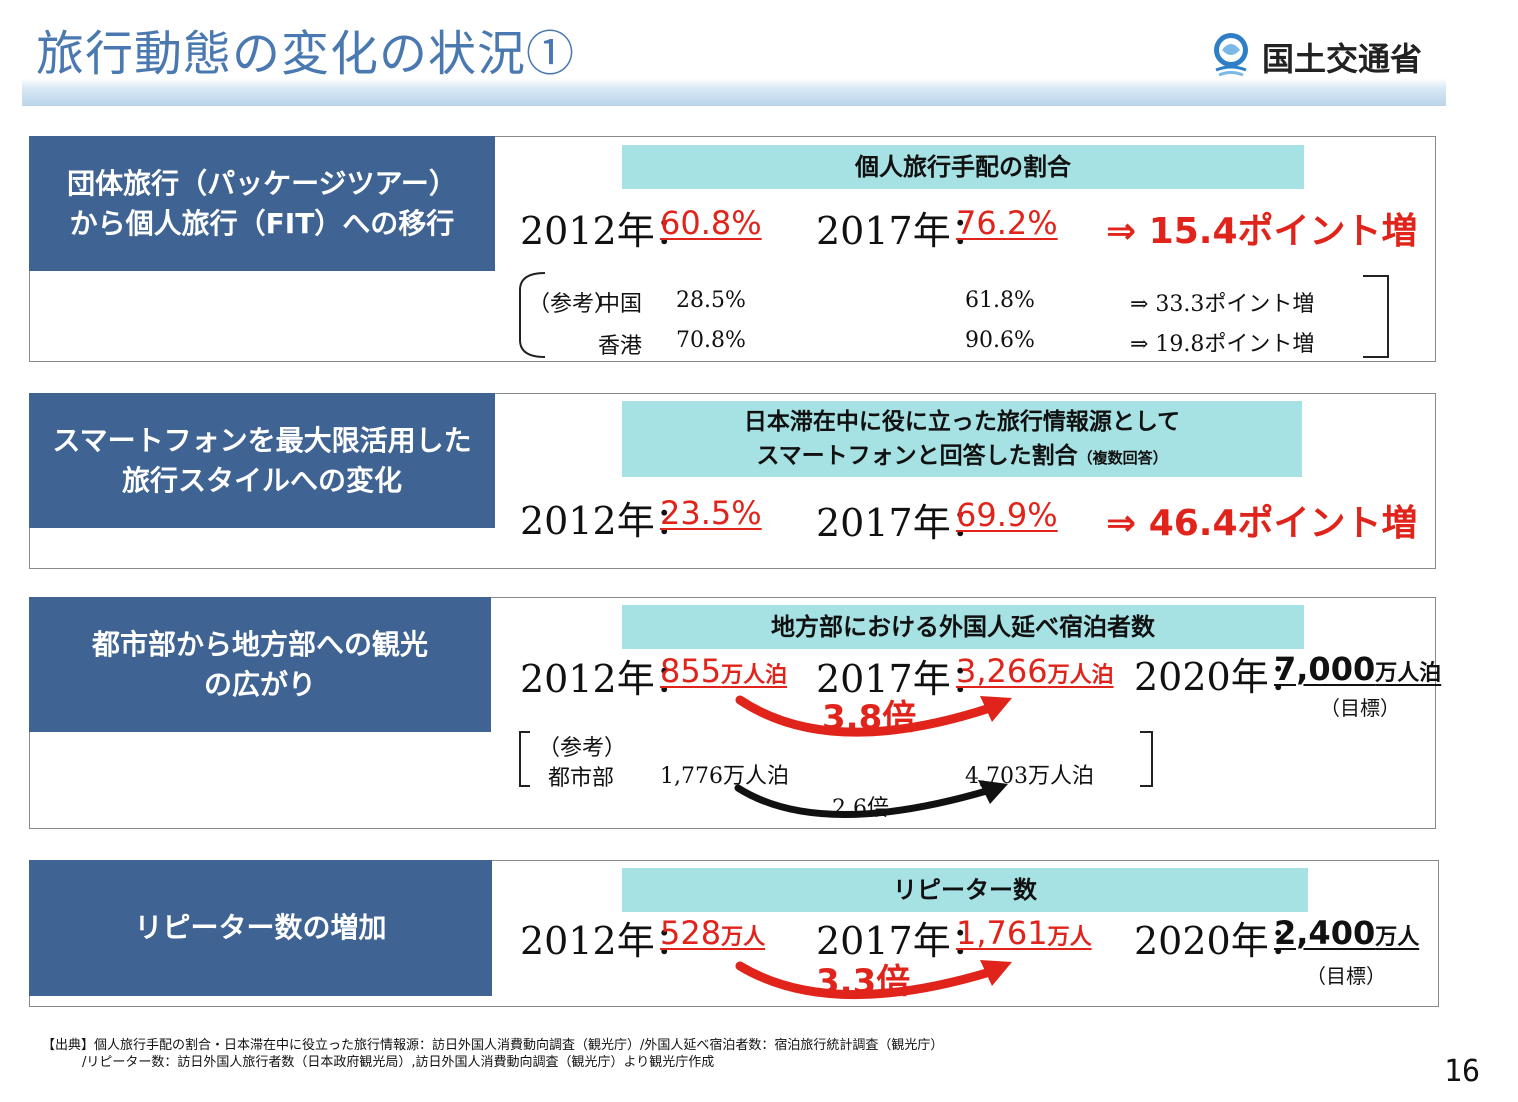 This screenshot has height=1102, width=1518. I want to click on growth-arrow-repeaters, so click(873, 980).